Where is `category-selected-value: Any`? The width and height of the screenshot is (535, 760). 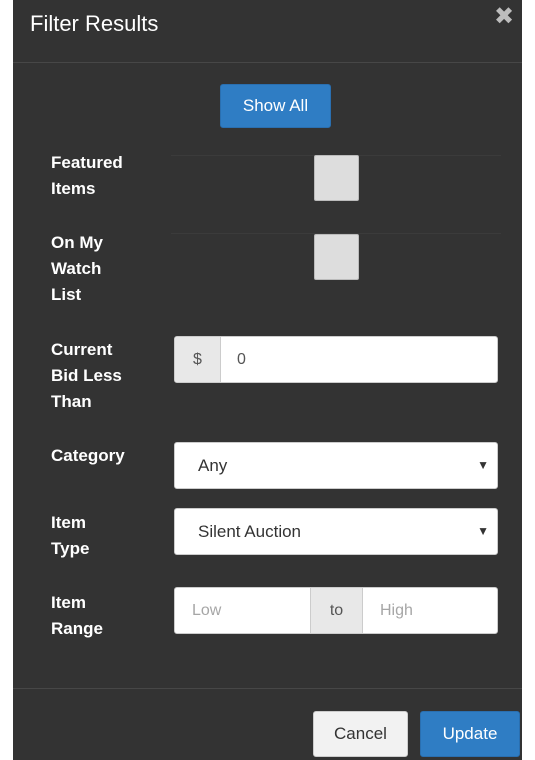 category-selected-value: Any is located at coordinates (213, 465).